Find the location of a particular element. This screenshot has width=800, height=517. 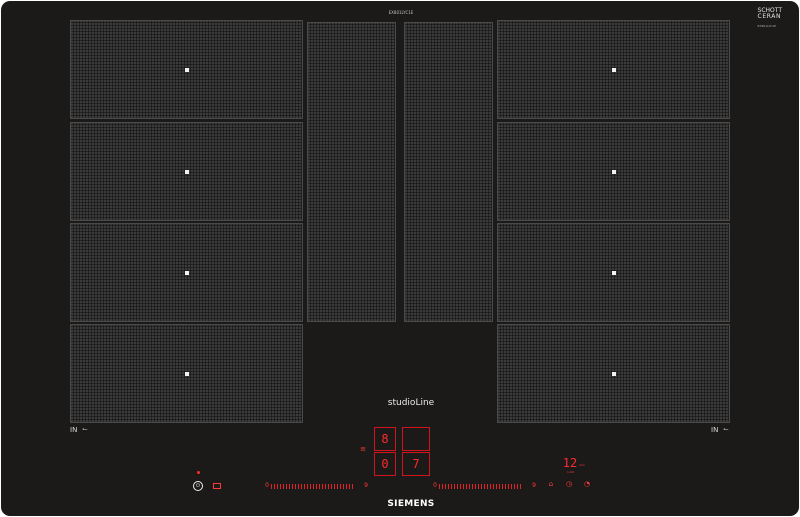

left-in-label: IN is located at coordinates (74, 430).